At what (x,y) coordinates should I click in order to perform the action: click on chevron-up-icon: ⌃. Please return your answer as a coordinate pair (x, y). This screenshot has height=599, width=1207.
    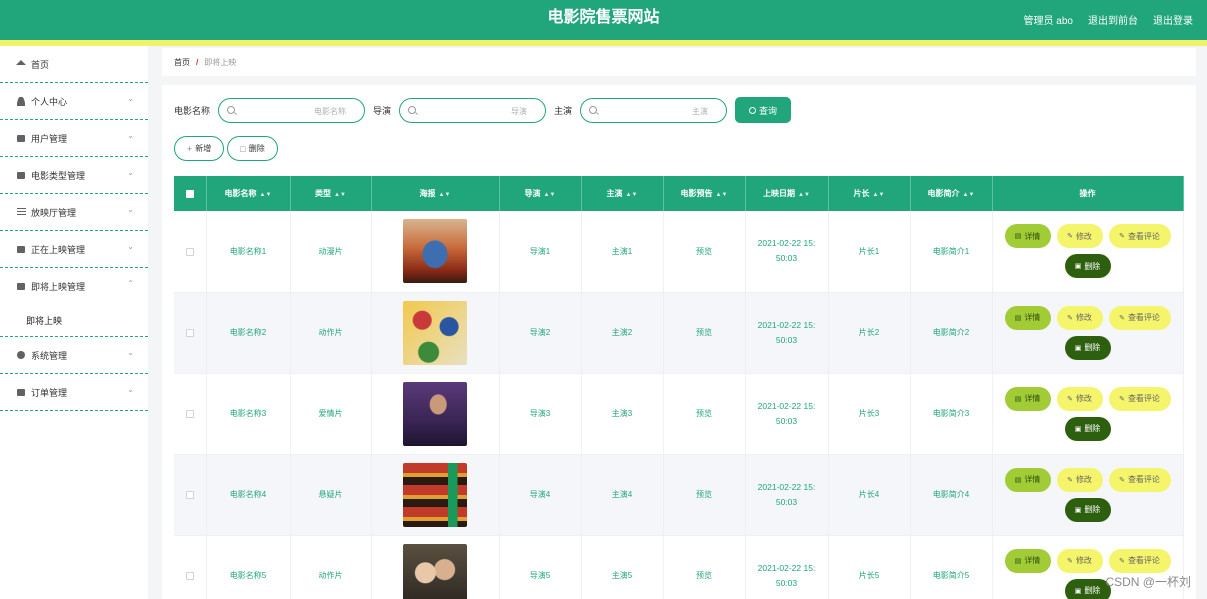
    Looking at the image, I should click on (130, 283).